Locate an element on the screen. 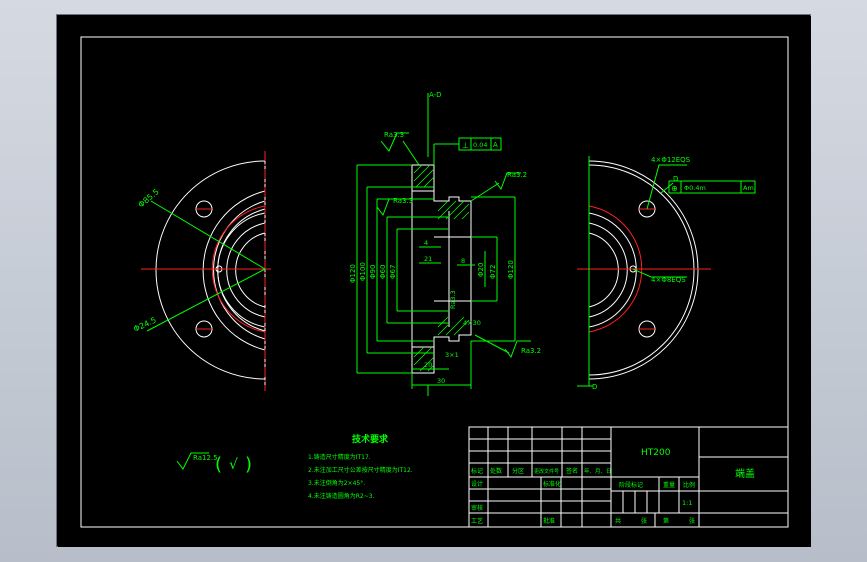 The image size is (867, 562). tolerance-value: 0.04 is located at coordinates (480, 145).